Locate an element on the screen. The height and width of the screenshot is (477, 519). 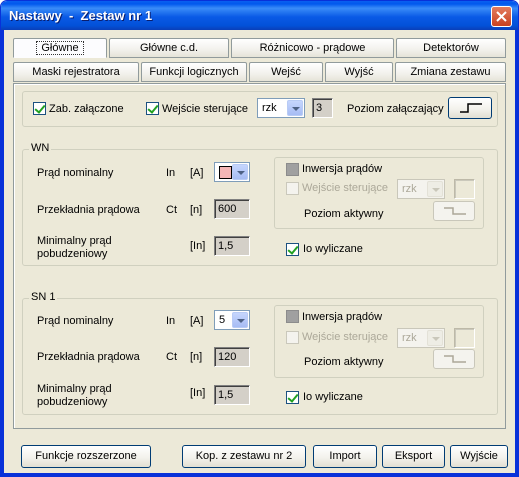
poziom-zalaczajacy-button is located at coordinates (470, 108).